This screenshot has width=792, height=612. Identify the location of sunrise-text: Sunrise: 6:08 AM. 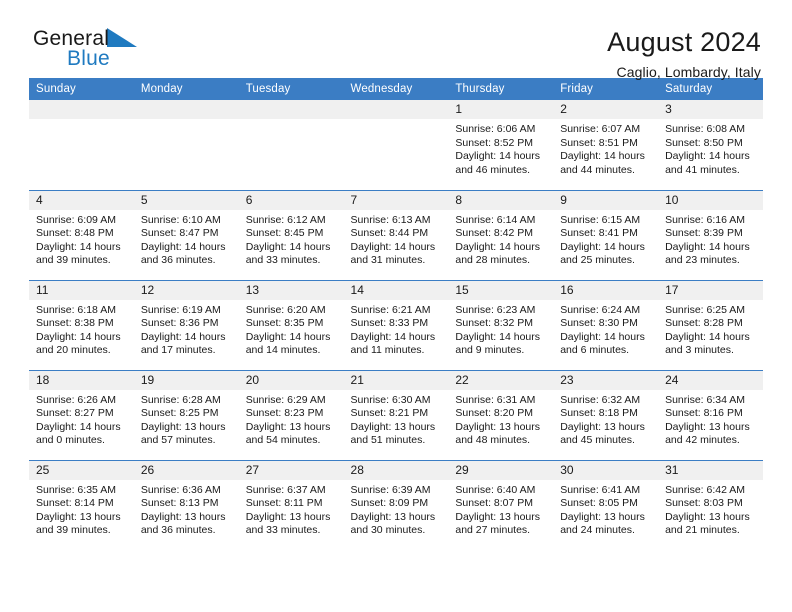
(705, 129).